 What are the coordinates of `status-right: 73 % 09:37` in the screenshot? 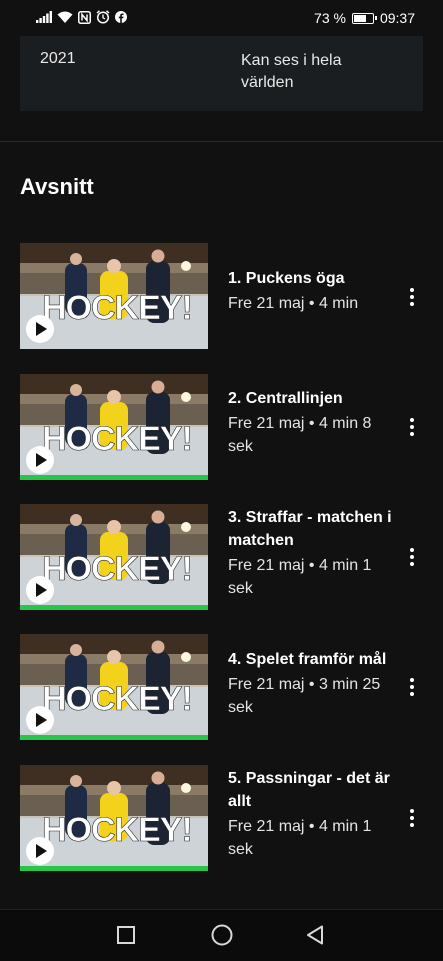 It's located at (364, 18).